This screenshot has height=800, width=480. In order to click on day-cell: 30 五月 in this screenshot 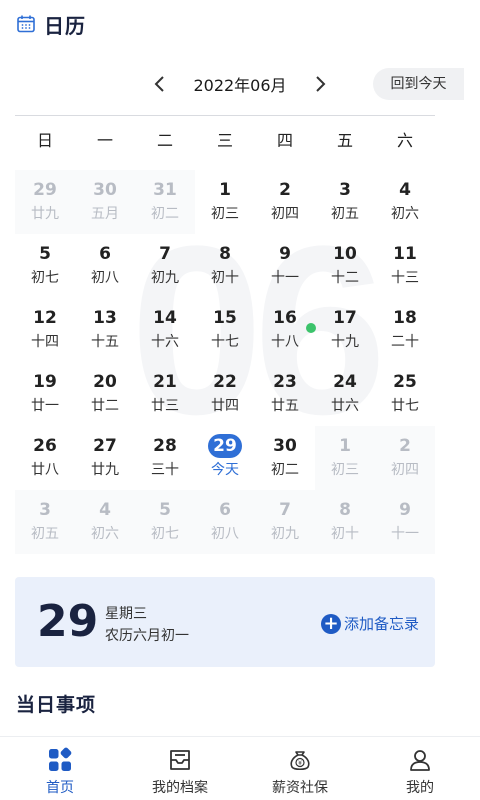, I will do `click(105, 202)`.